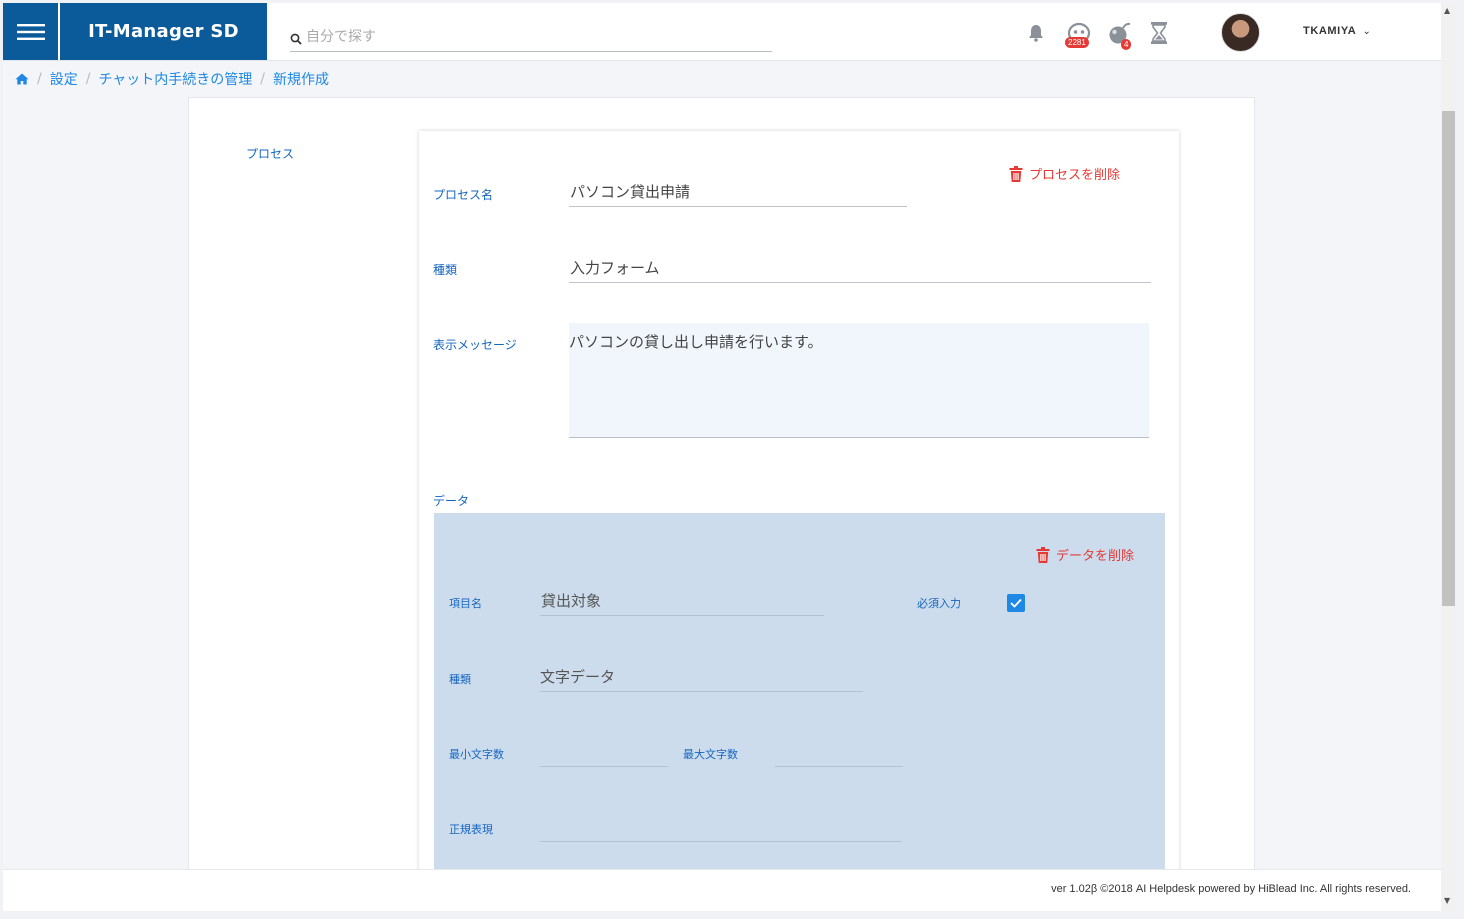 The height and width of the screenshot is (919, 1464). I want to click on breadcrumb: / 設定 / チャット内手続きの管理 / 新規作成, so click(172, 79).